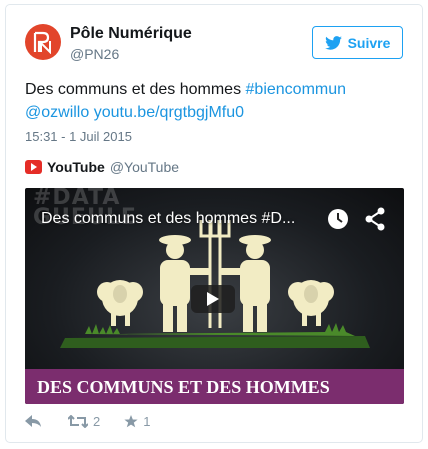 The height and width of the screenshot is (449, 428). Describe the element at coordinates (78, 136) in the screenshot. I see `timestamp: 15:31 - 1 Juil 2015` at that location.